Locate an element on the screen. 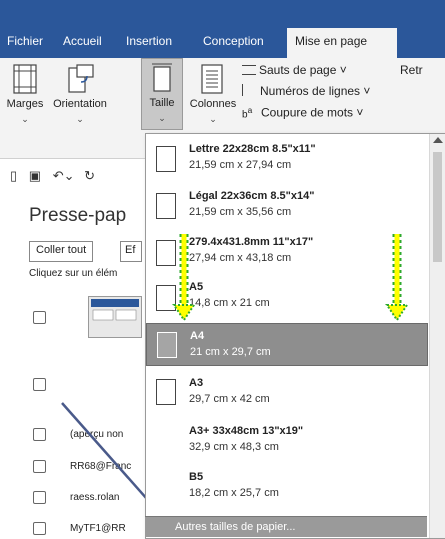 The height and width of the screenshot is (539, 445). annotation-down-arrow-right is located at coordinates (397, 278).